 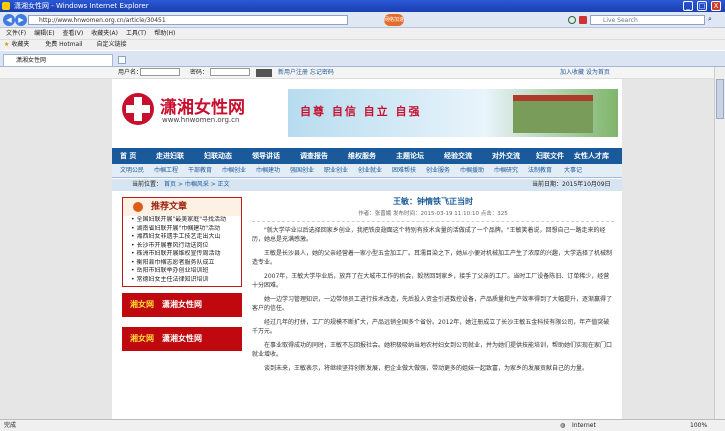 I want to click on subnav-item: 困难帮扶, so click(x=404, y=171).